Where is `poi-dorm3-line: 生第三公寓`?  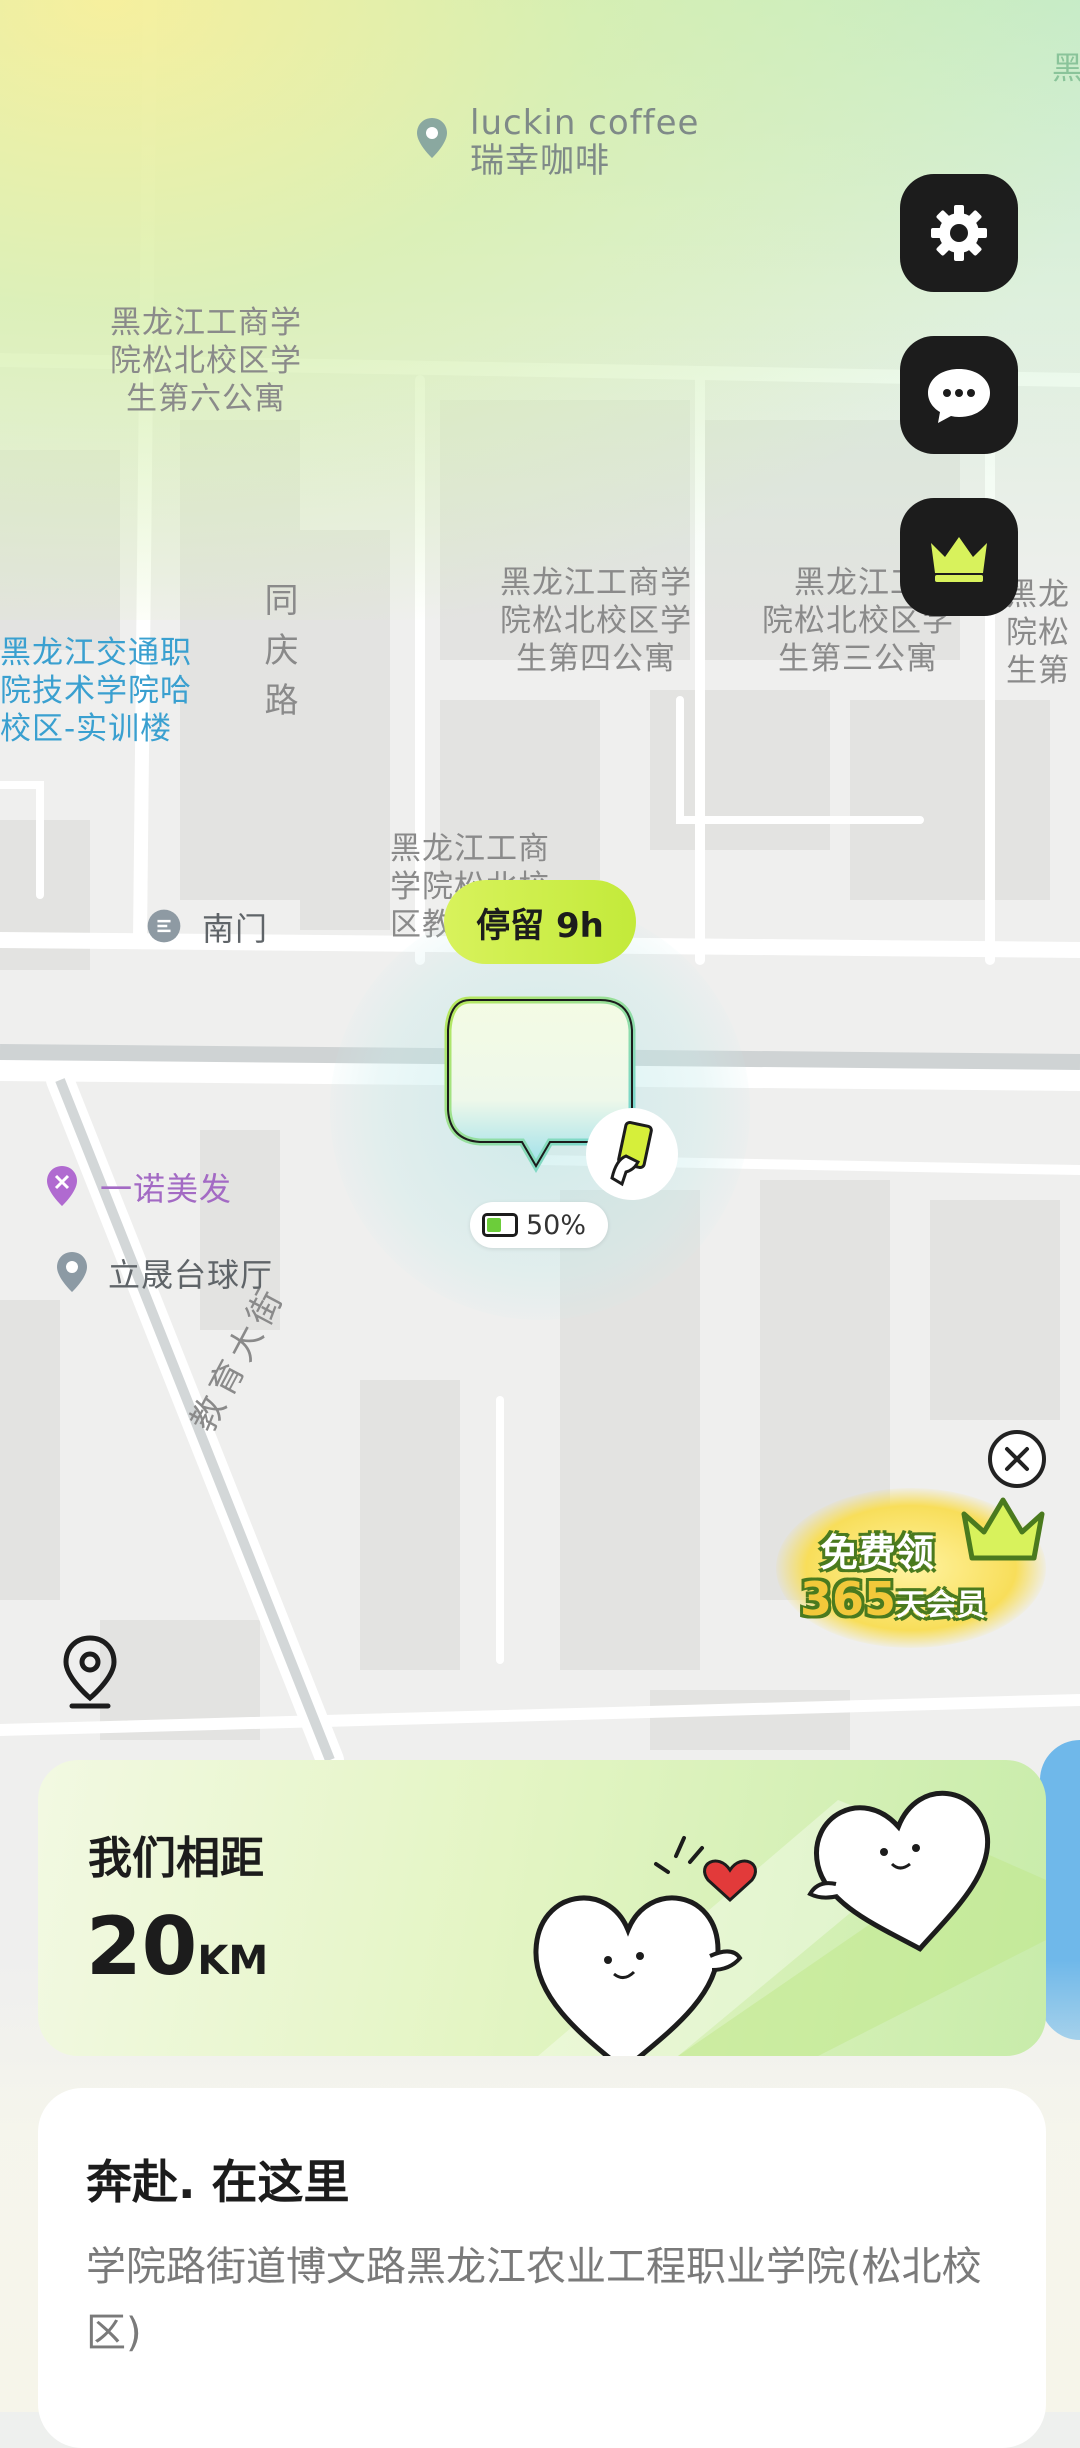 poi-dorm3-line: 生第三公寓 is located at coordinates (858, 659).